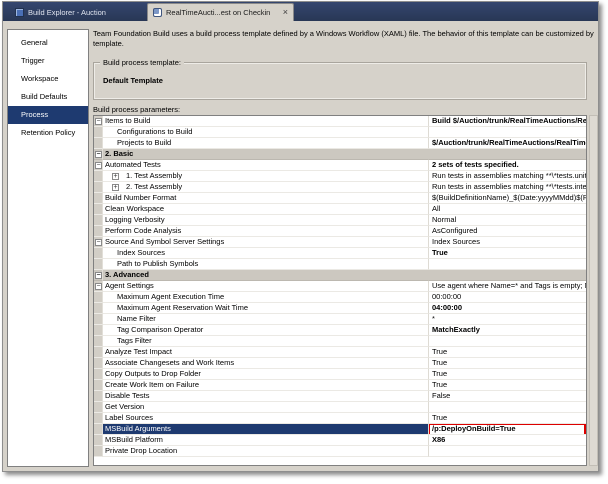 This screenshot has height=484, width=608. What do you see at coordinates (340, 352) in the screenshot?
I see `param-row: Analyze Test Impact True` at bounding box center [340, 352].